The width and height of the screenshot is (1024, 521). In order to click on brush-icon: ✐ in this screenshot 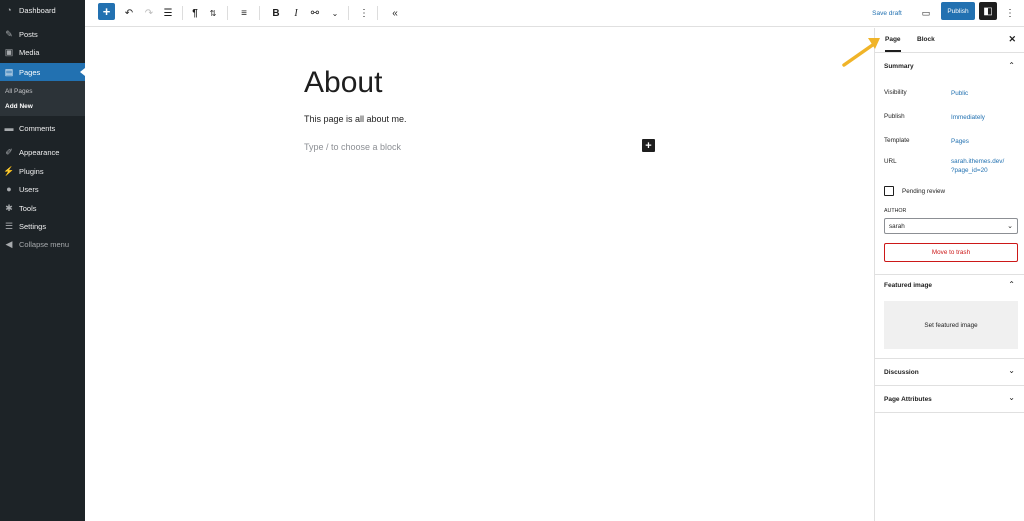, I will do `click(9, 151)`.